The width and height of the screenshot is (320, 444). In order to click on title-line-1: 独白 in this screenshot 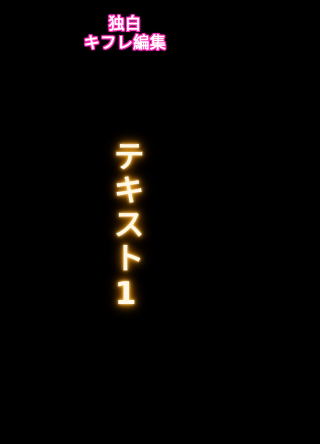, I will do `click(125, 23)`.